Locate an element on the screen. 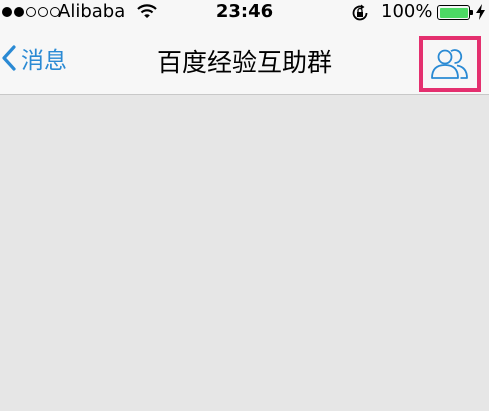  battery-fill is located at coordinates (453, 12).